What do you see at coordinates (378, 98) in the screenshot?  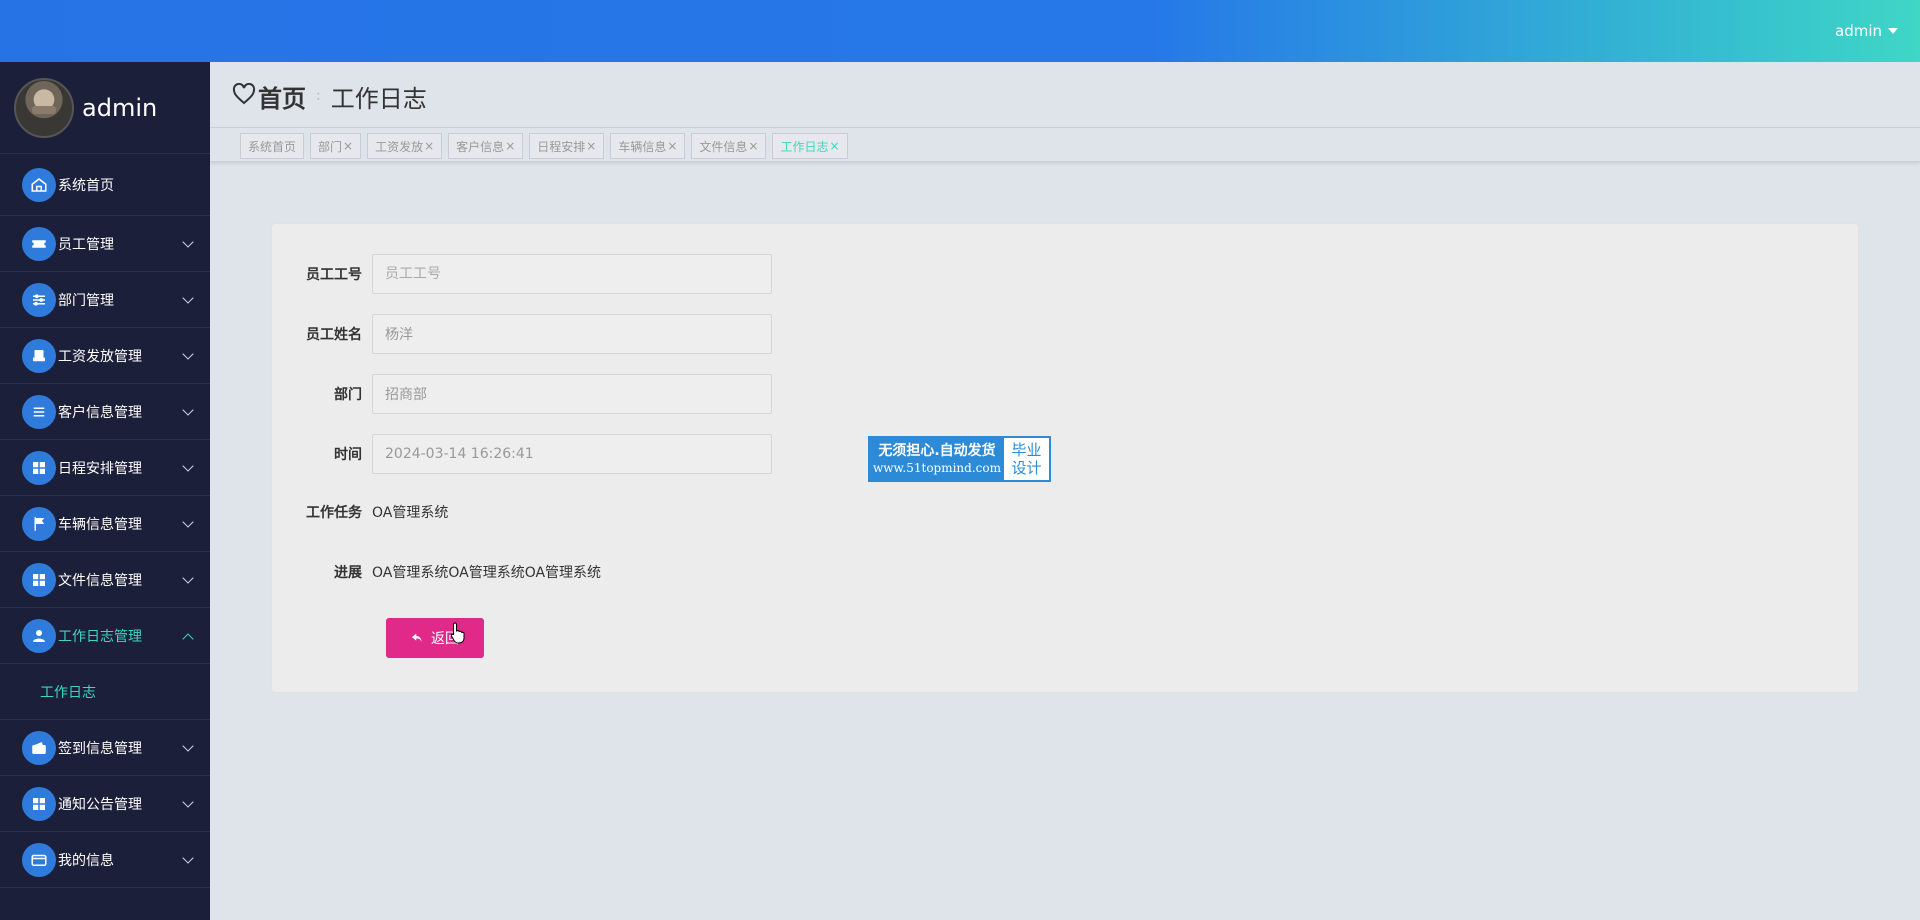 I see `breadcrumb-current: 工作日志` at bounding box center [378, 98].